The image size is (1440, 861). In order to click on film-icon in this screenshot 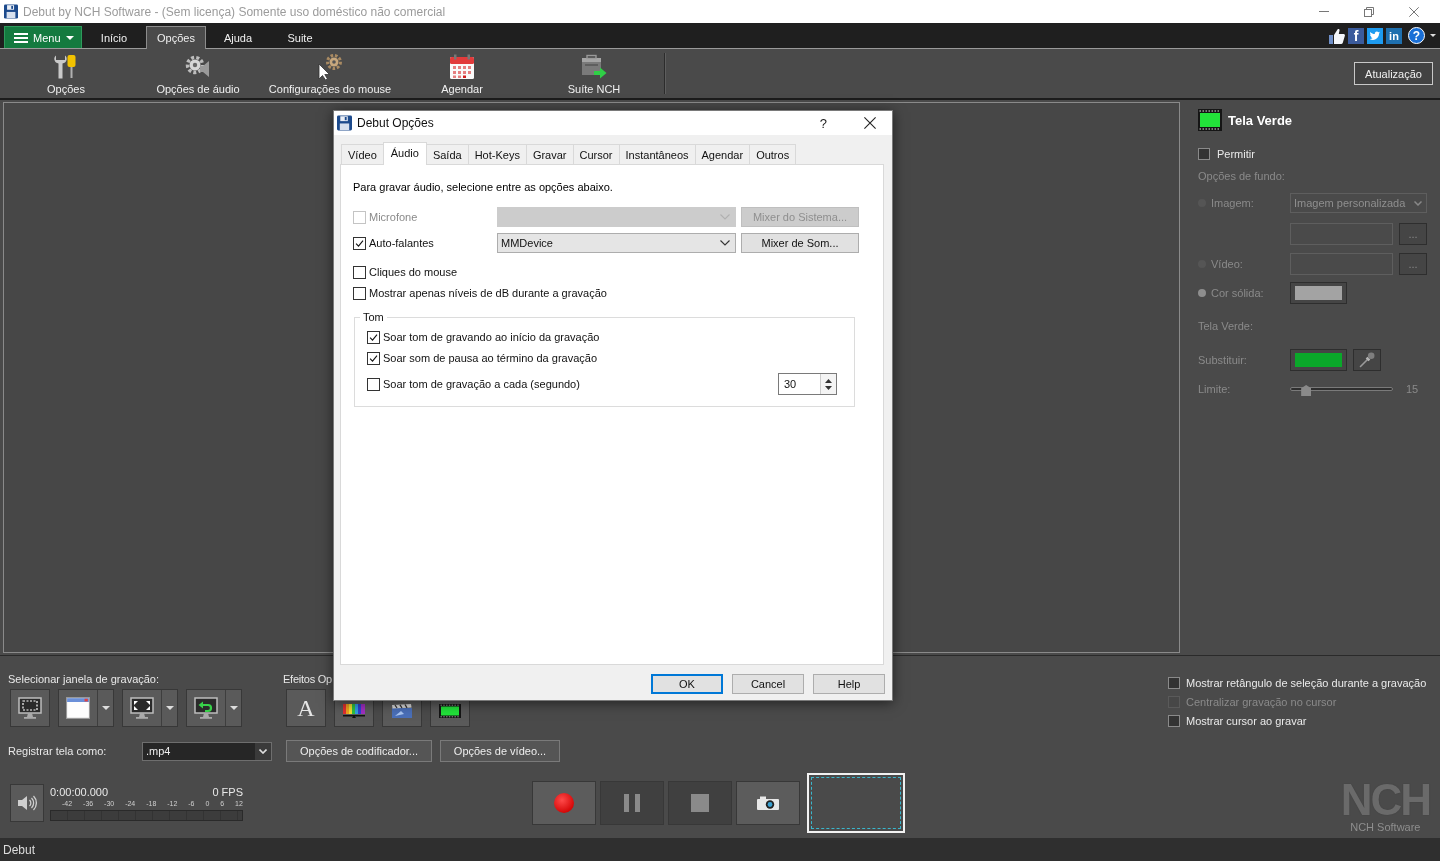, I will do `click(450, 711)`.